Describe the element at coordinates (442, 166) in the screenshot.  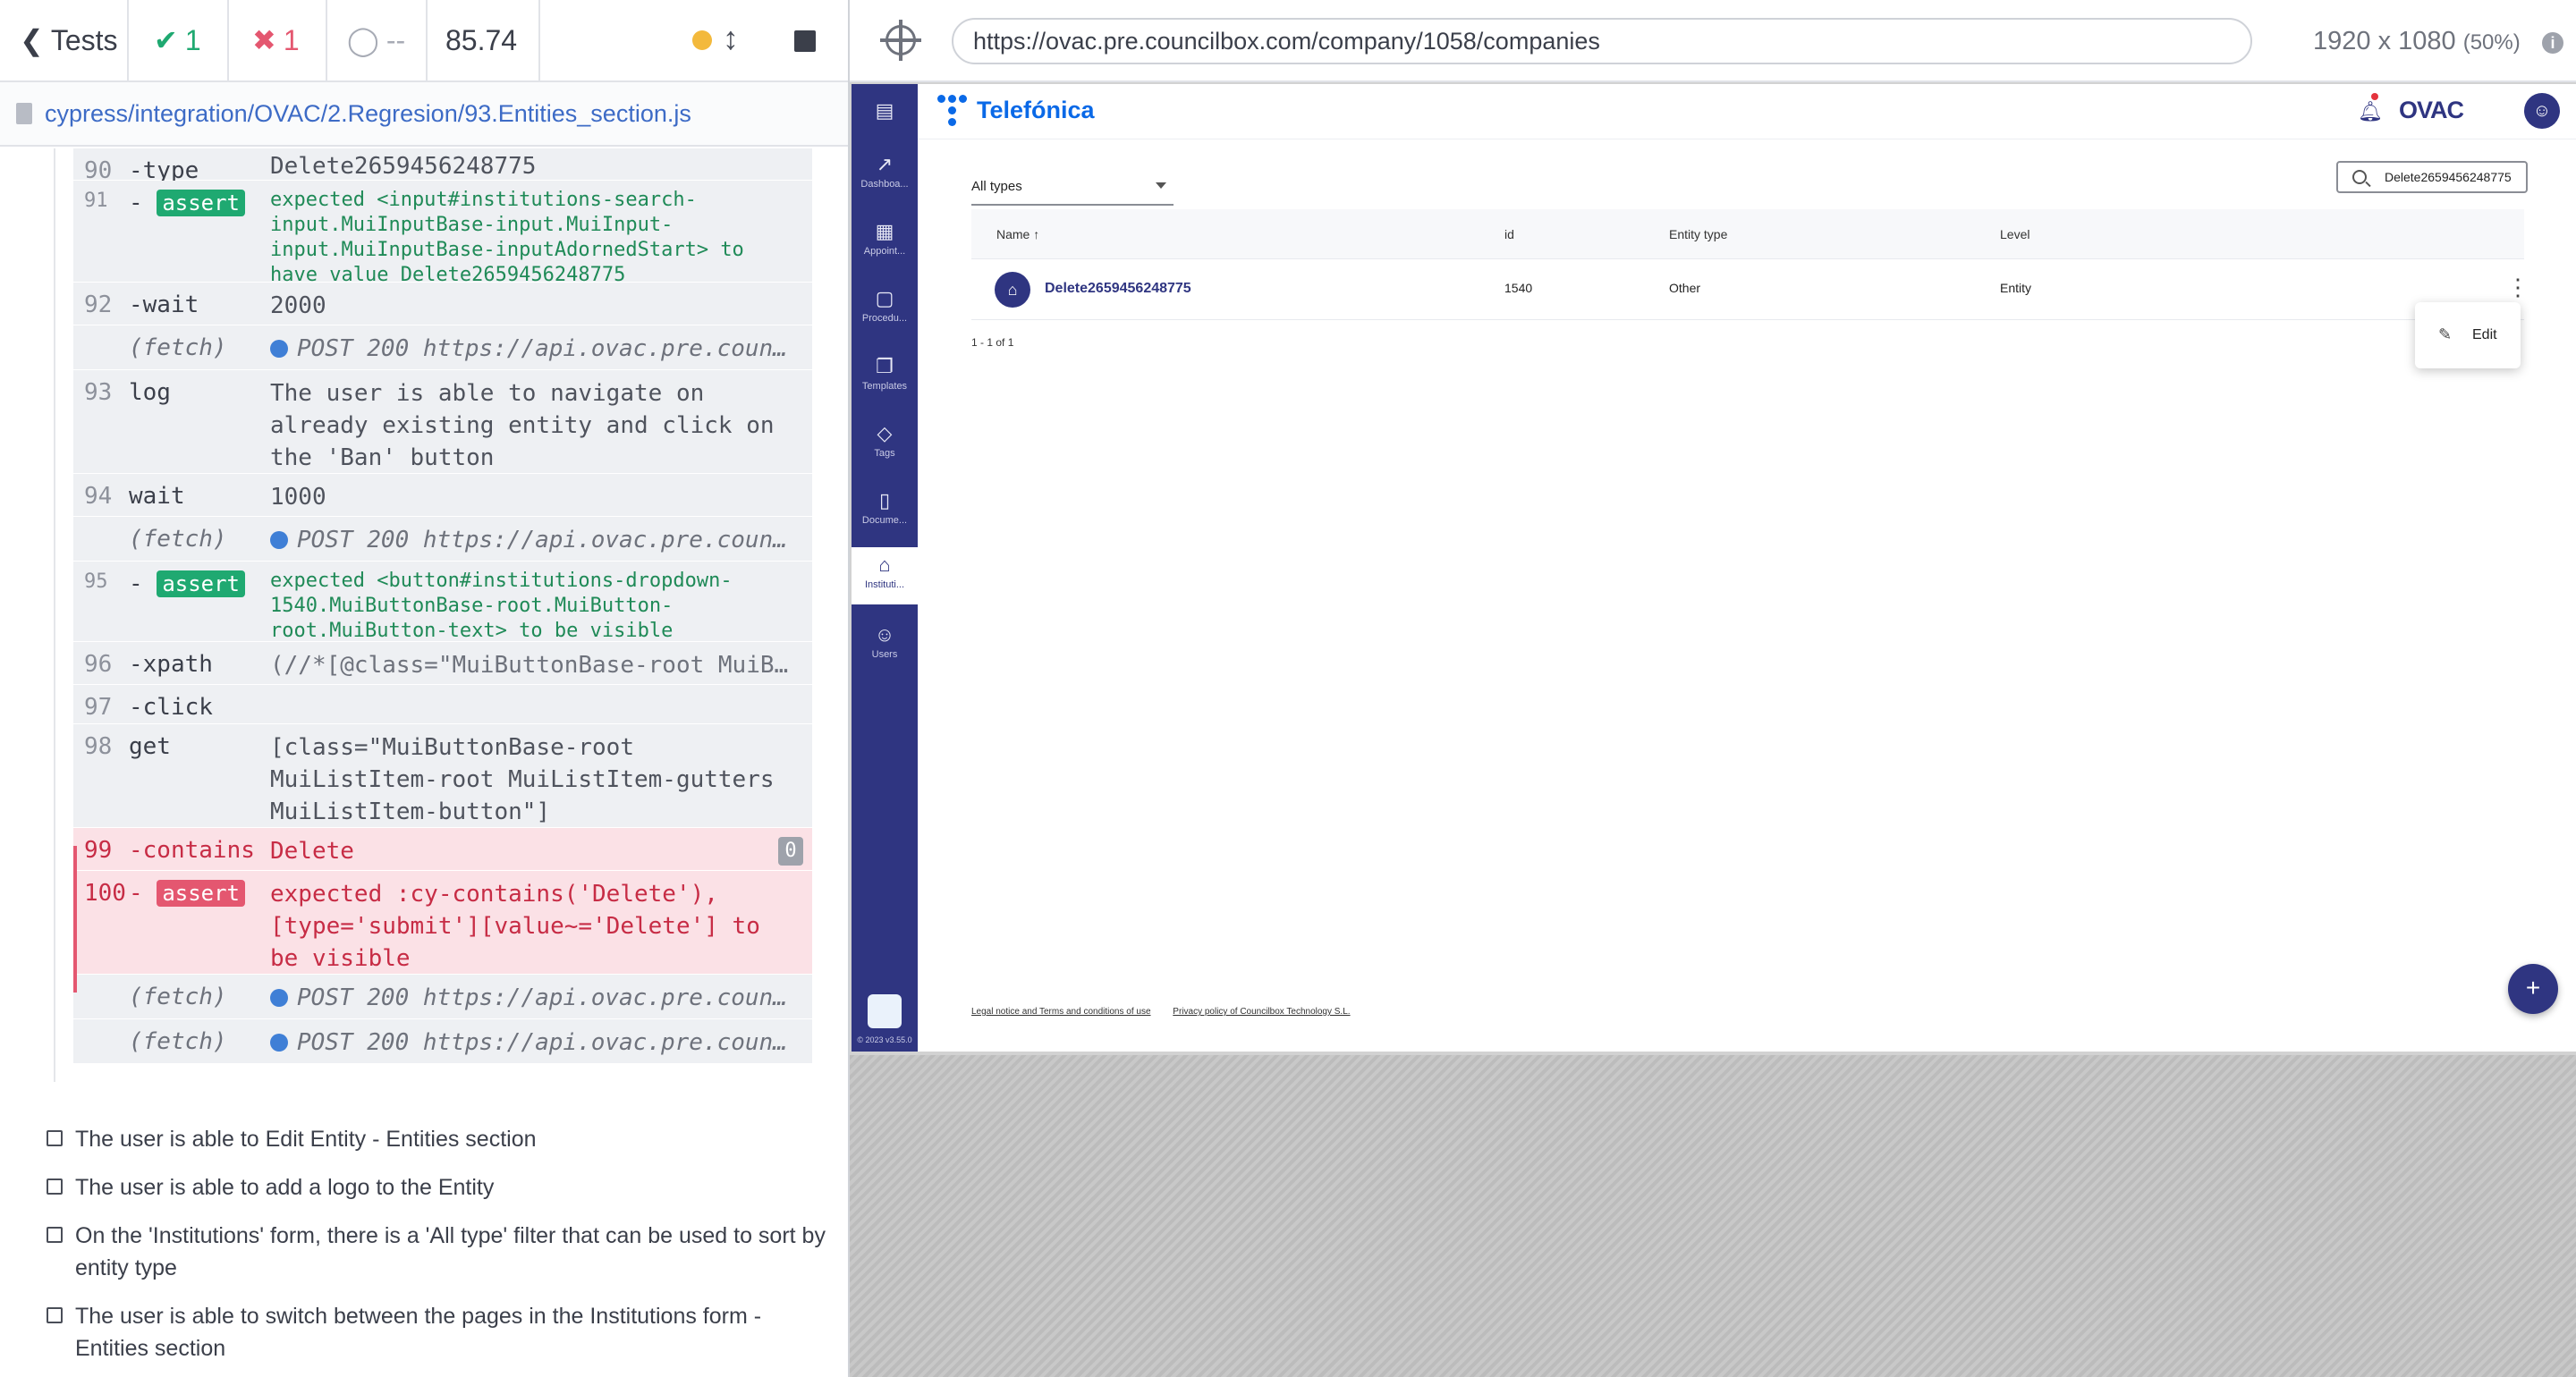
I see `command-row: 90 -type Delete2659456248775` at that location.